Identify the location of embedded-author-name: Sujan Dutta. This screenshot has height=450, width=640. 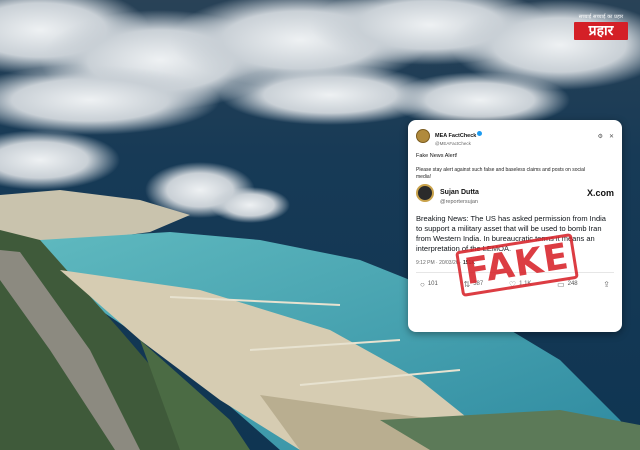
(459, 193).